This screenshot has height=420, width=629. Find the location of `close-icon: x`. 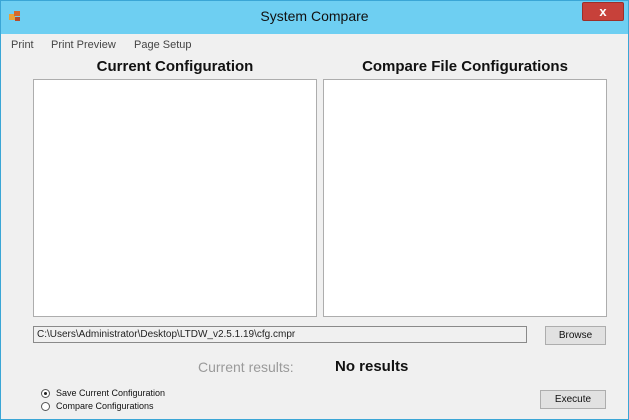

close-icon: x is located at coordinates (603, 11).